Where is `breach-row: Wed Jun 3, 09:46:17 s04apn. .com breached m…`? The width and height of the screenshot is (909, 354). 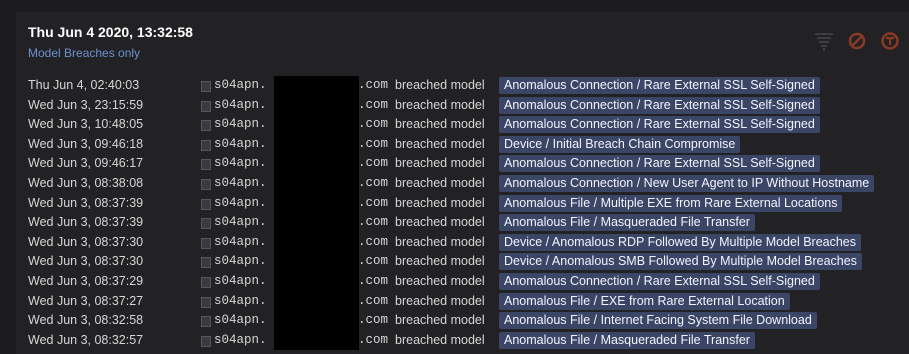 breach-row: Wed Jun 3, 09:46:17 s04apn. .com breached m… is located at coordinates (462, 164).